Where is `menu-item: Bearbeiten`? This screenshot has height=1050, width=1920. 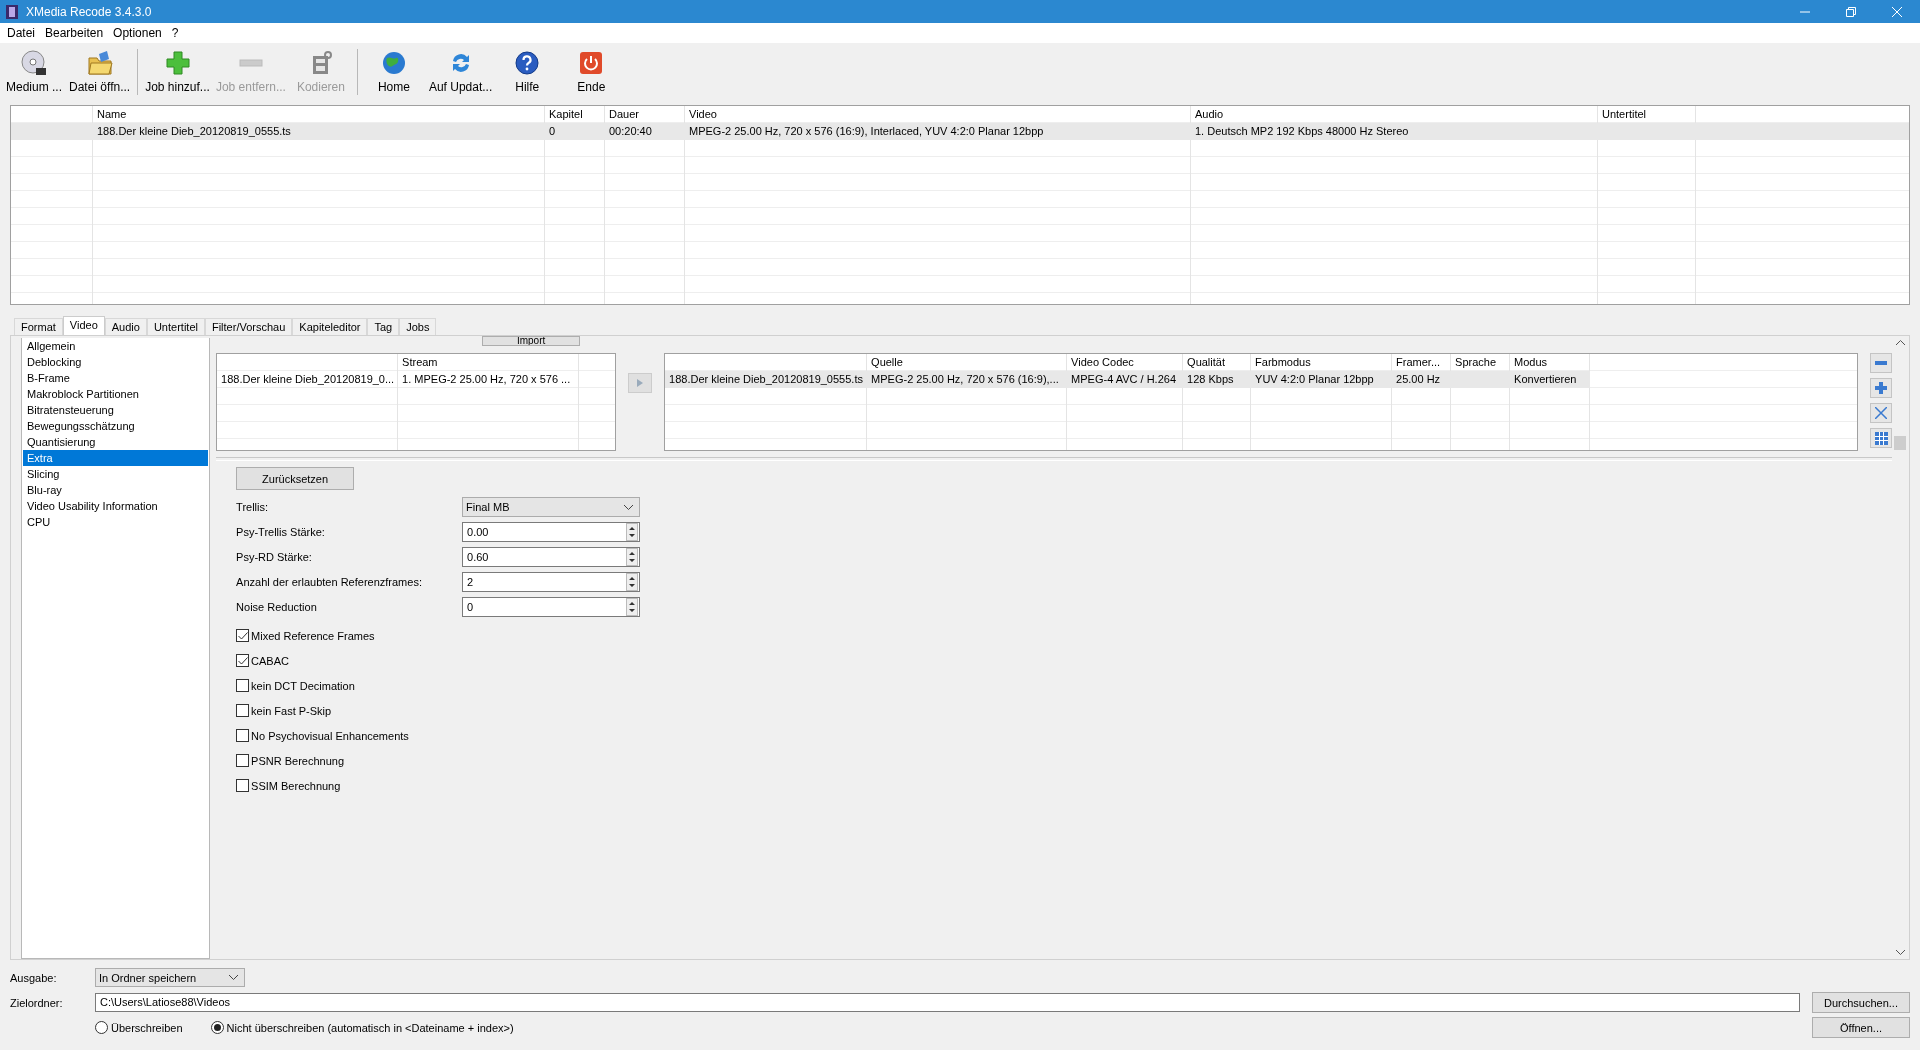
menu-item: Bearbeiten is located at coordinates (74, 33).